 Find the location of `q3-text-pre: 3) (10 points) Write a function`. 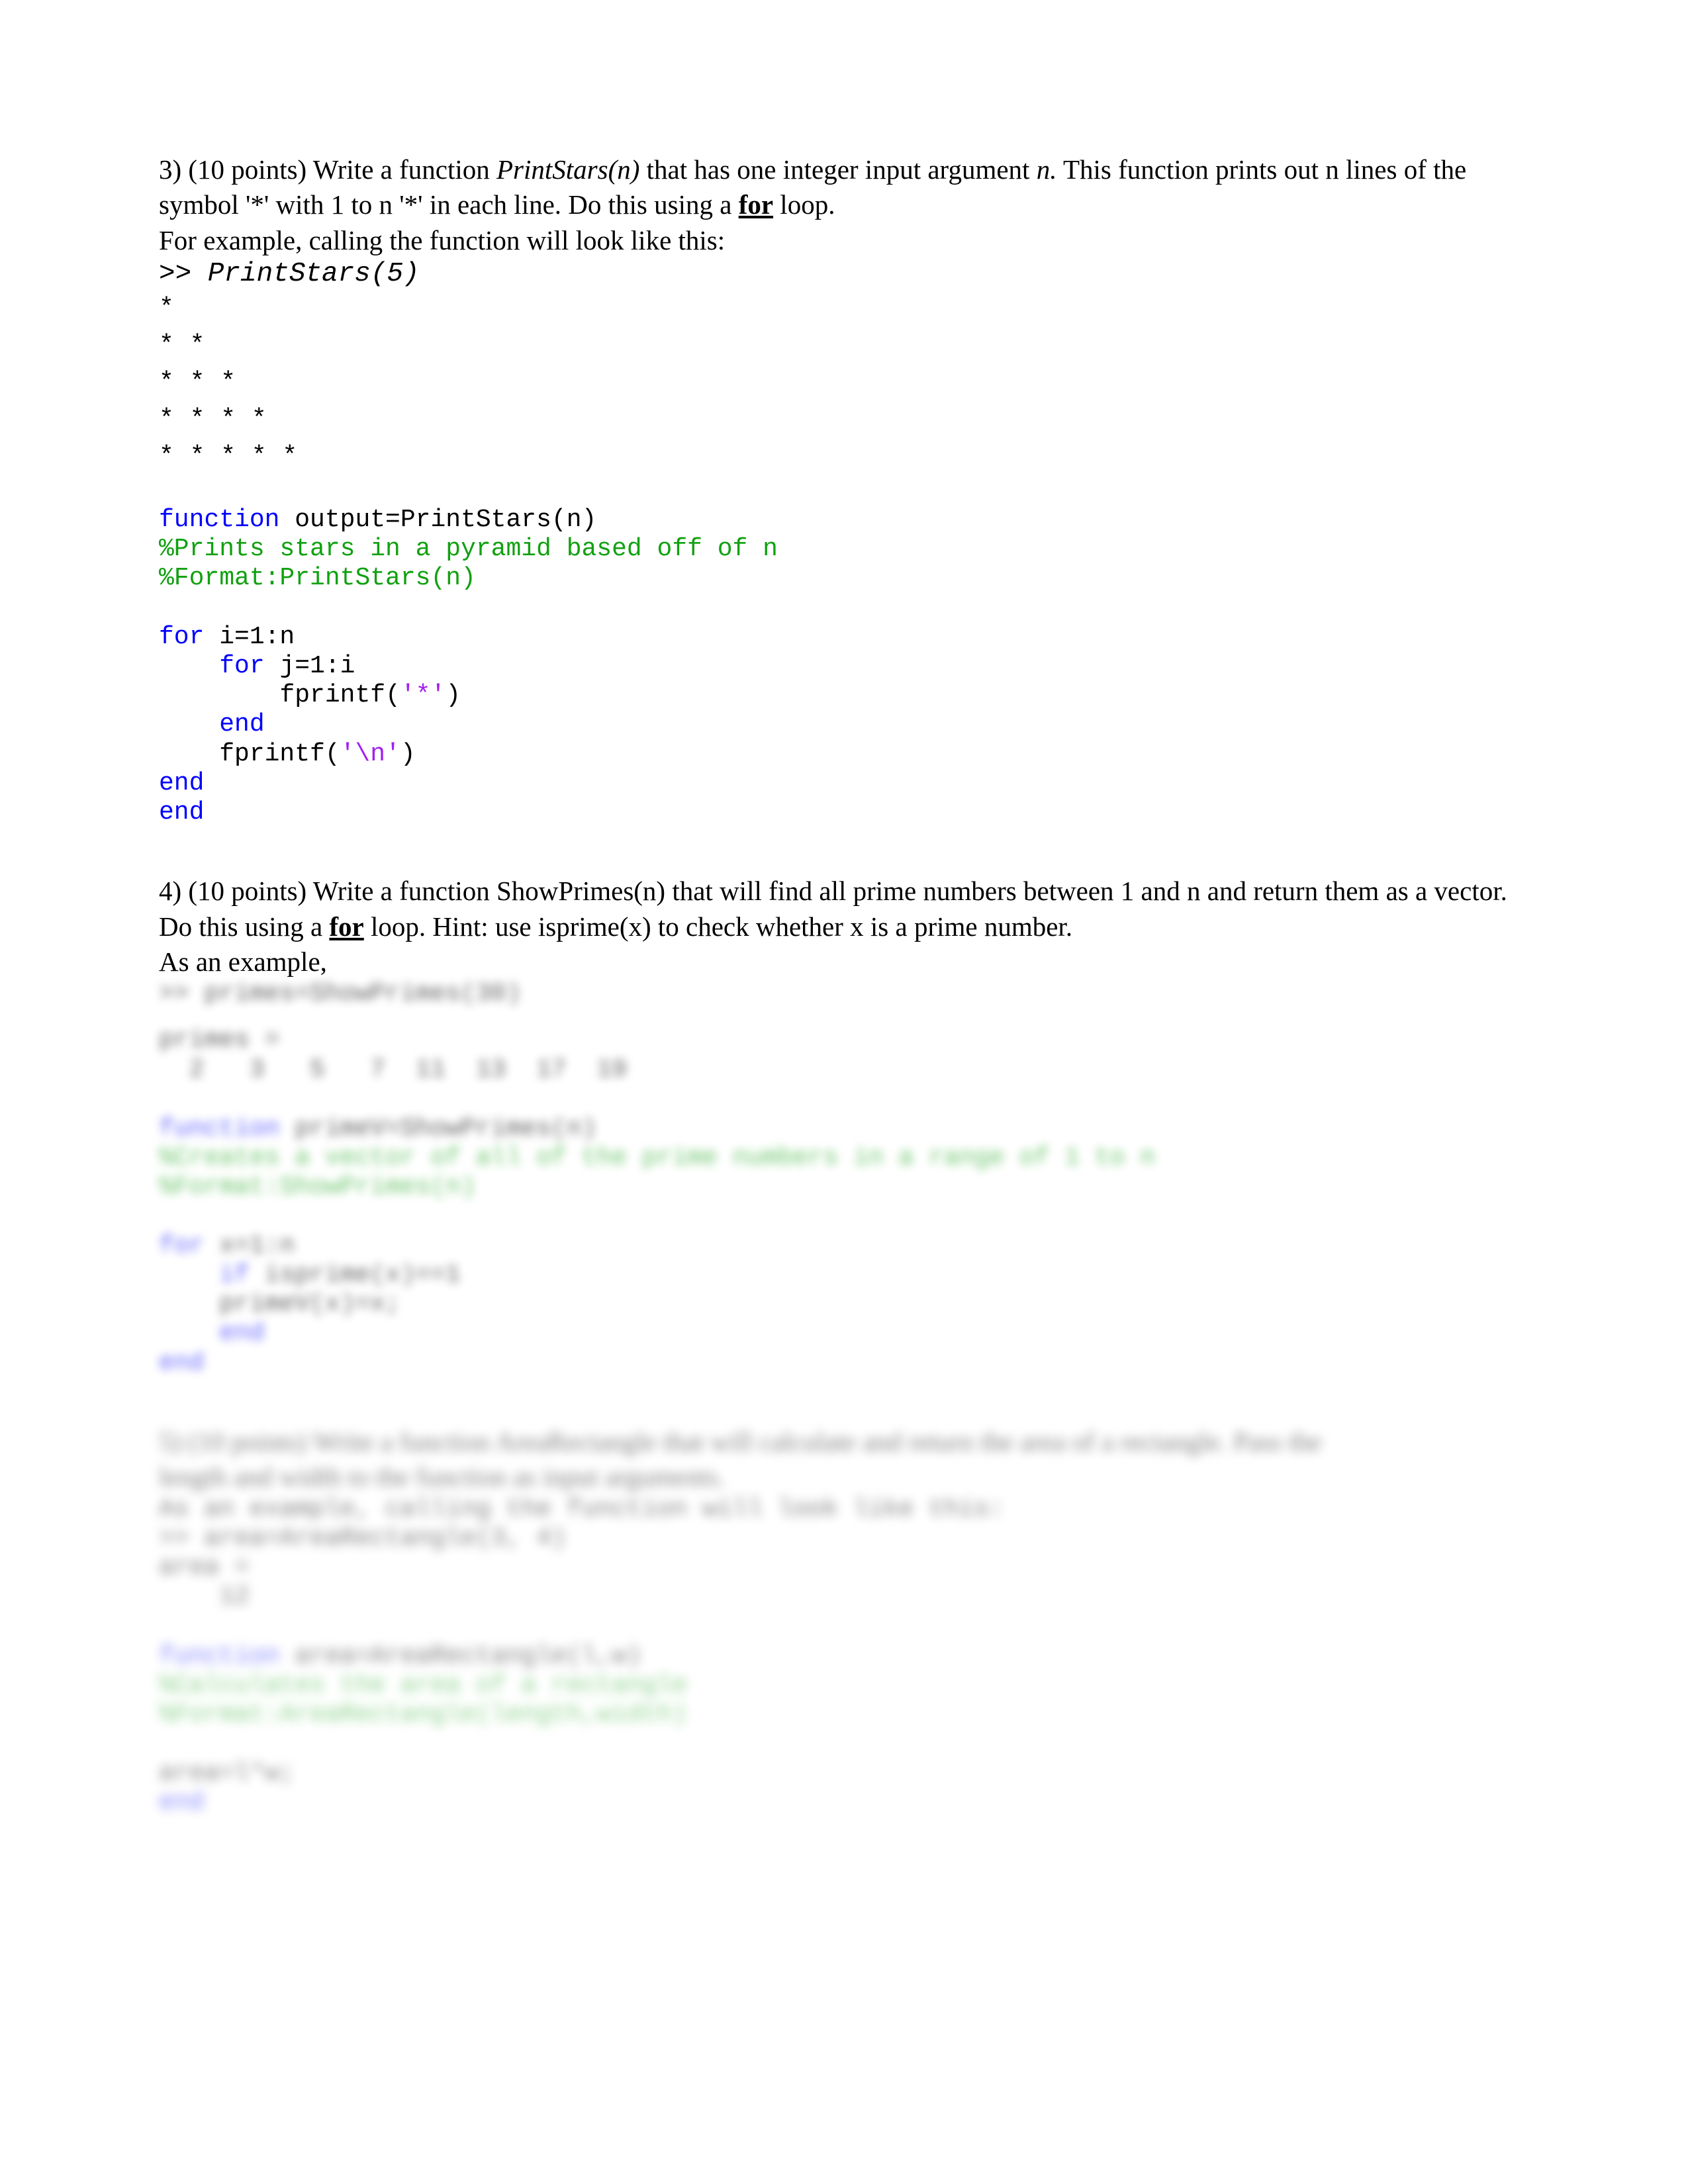

q3-text-pre: 3) (10 points) Write a function is located at coordinates (327, 170).